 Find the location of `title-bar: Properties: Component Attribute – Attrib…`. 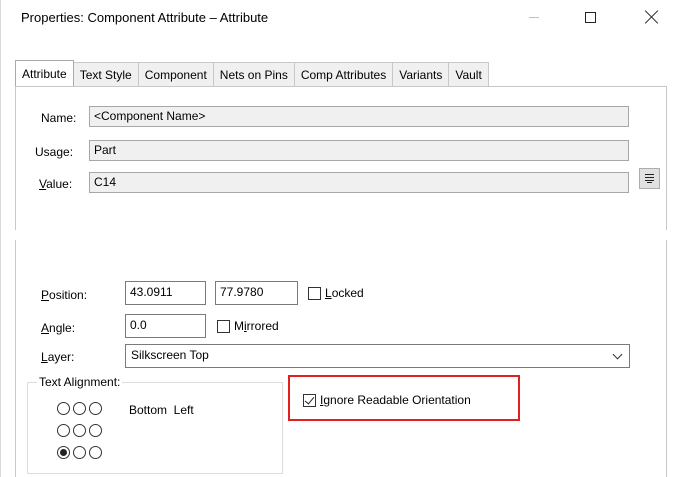

title-bar: Properties: Component Attribute – Attrib… is located at coordinates (337, 18).